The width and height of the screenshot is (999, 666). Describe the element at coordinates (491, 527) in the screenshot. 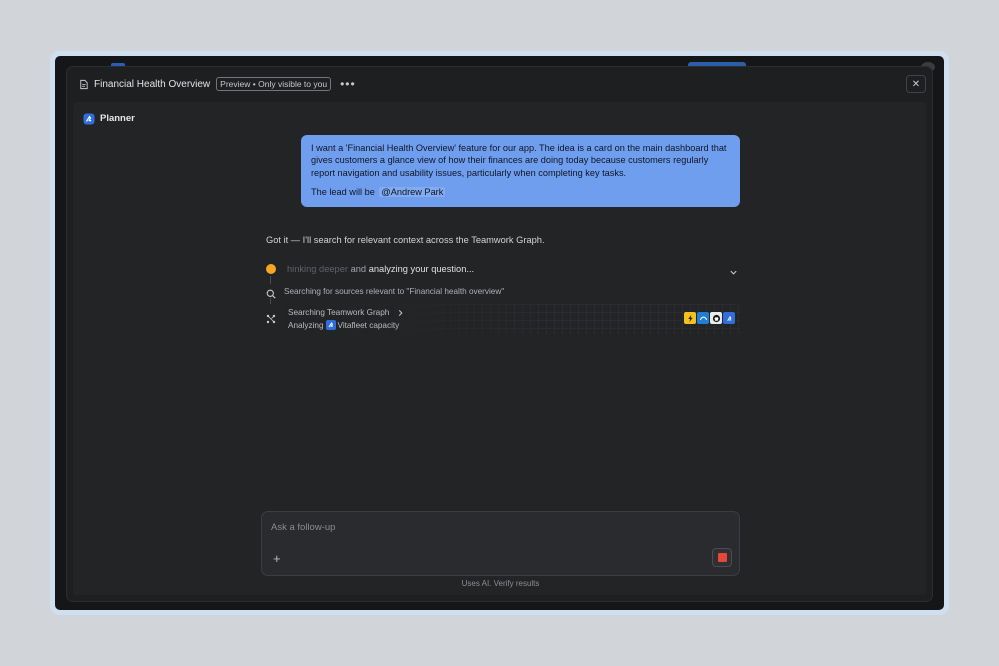

I see `follow-up-input` at that location.